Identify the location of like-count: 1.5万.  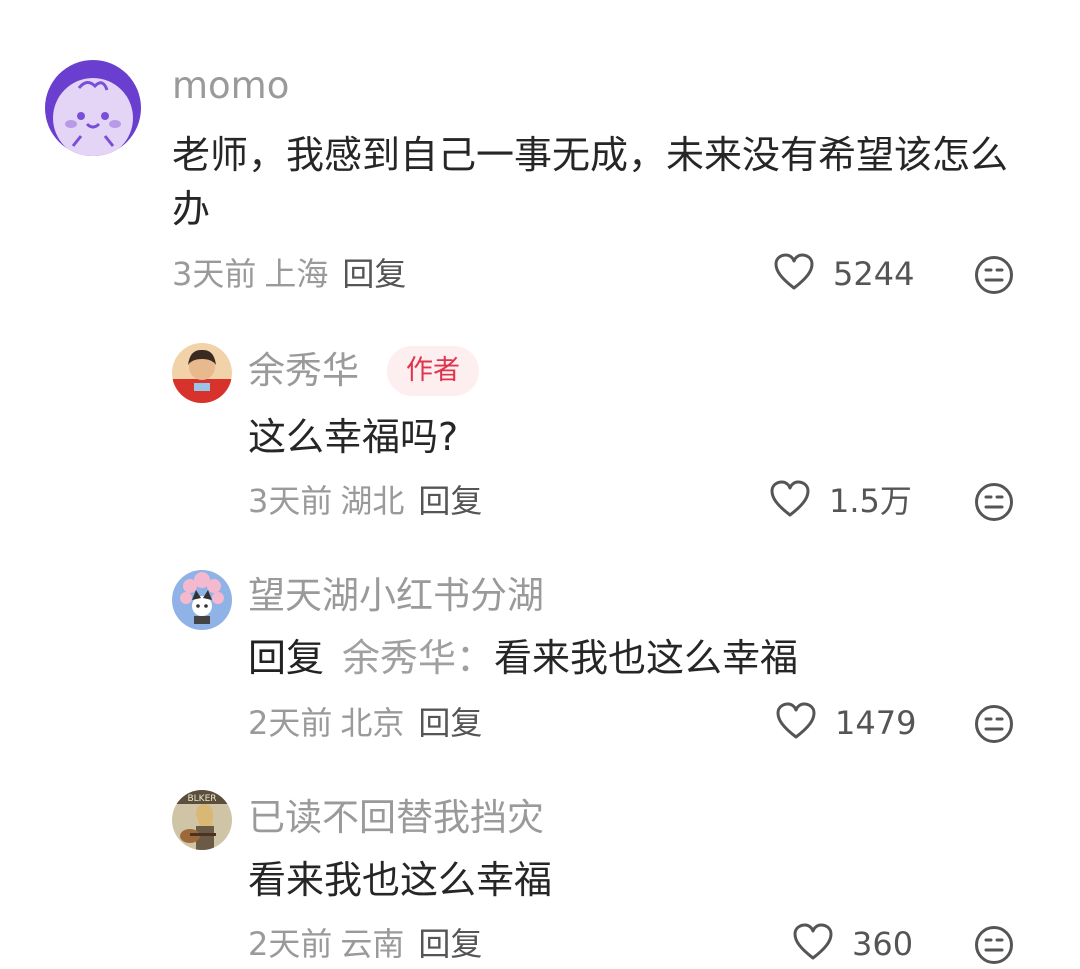
(870, 501).